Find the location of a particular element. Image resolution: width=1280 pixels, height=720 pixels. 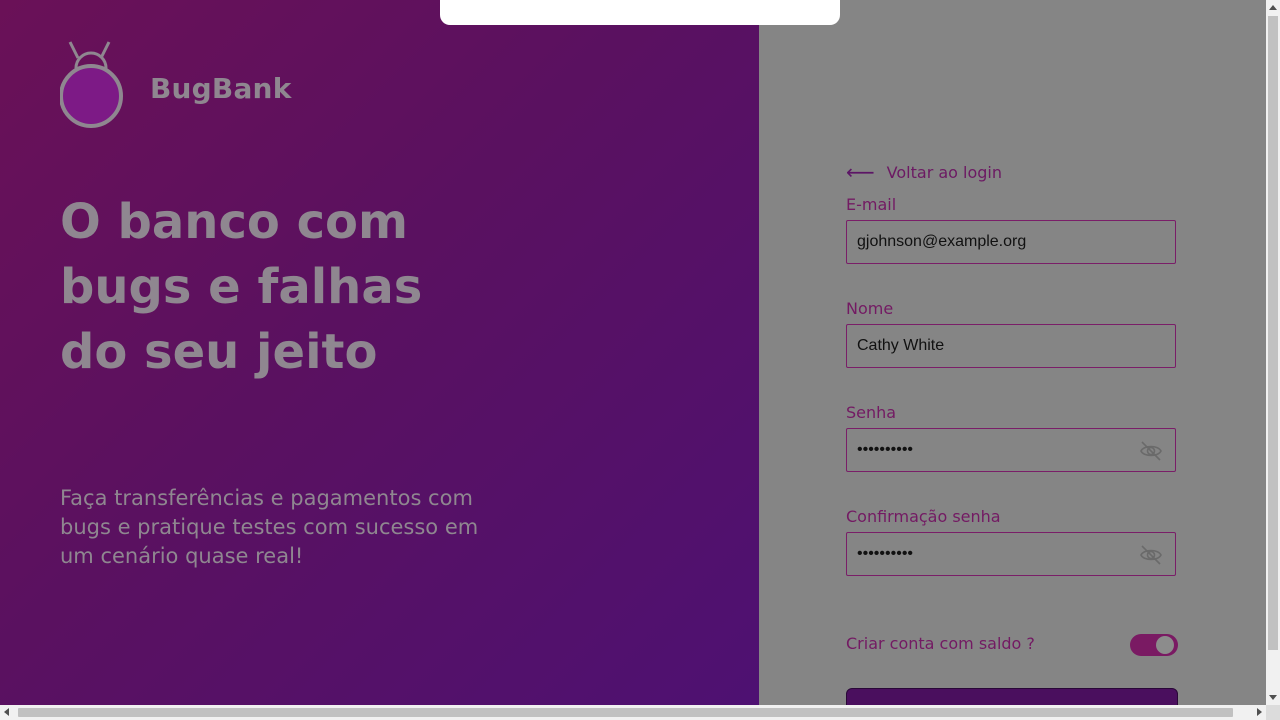

bug-logo-icon is located at coordinates (91, 84).